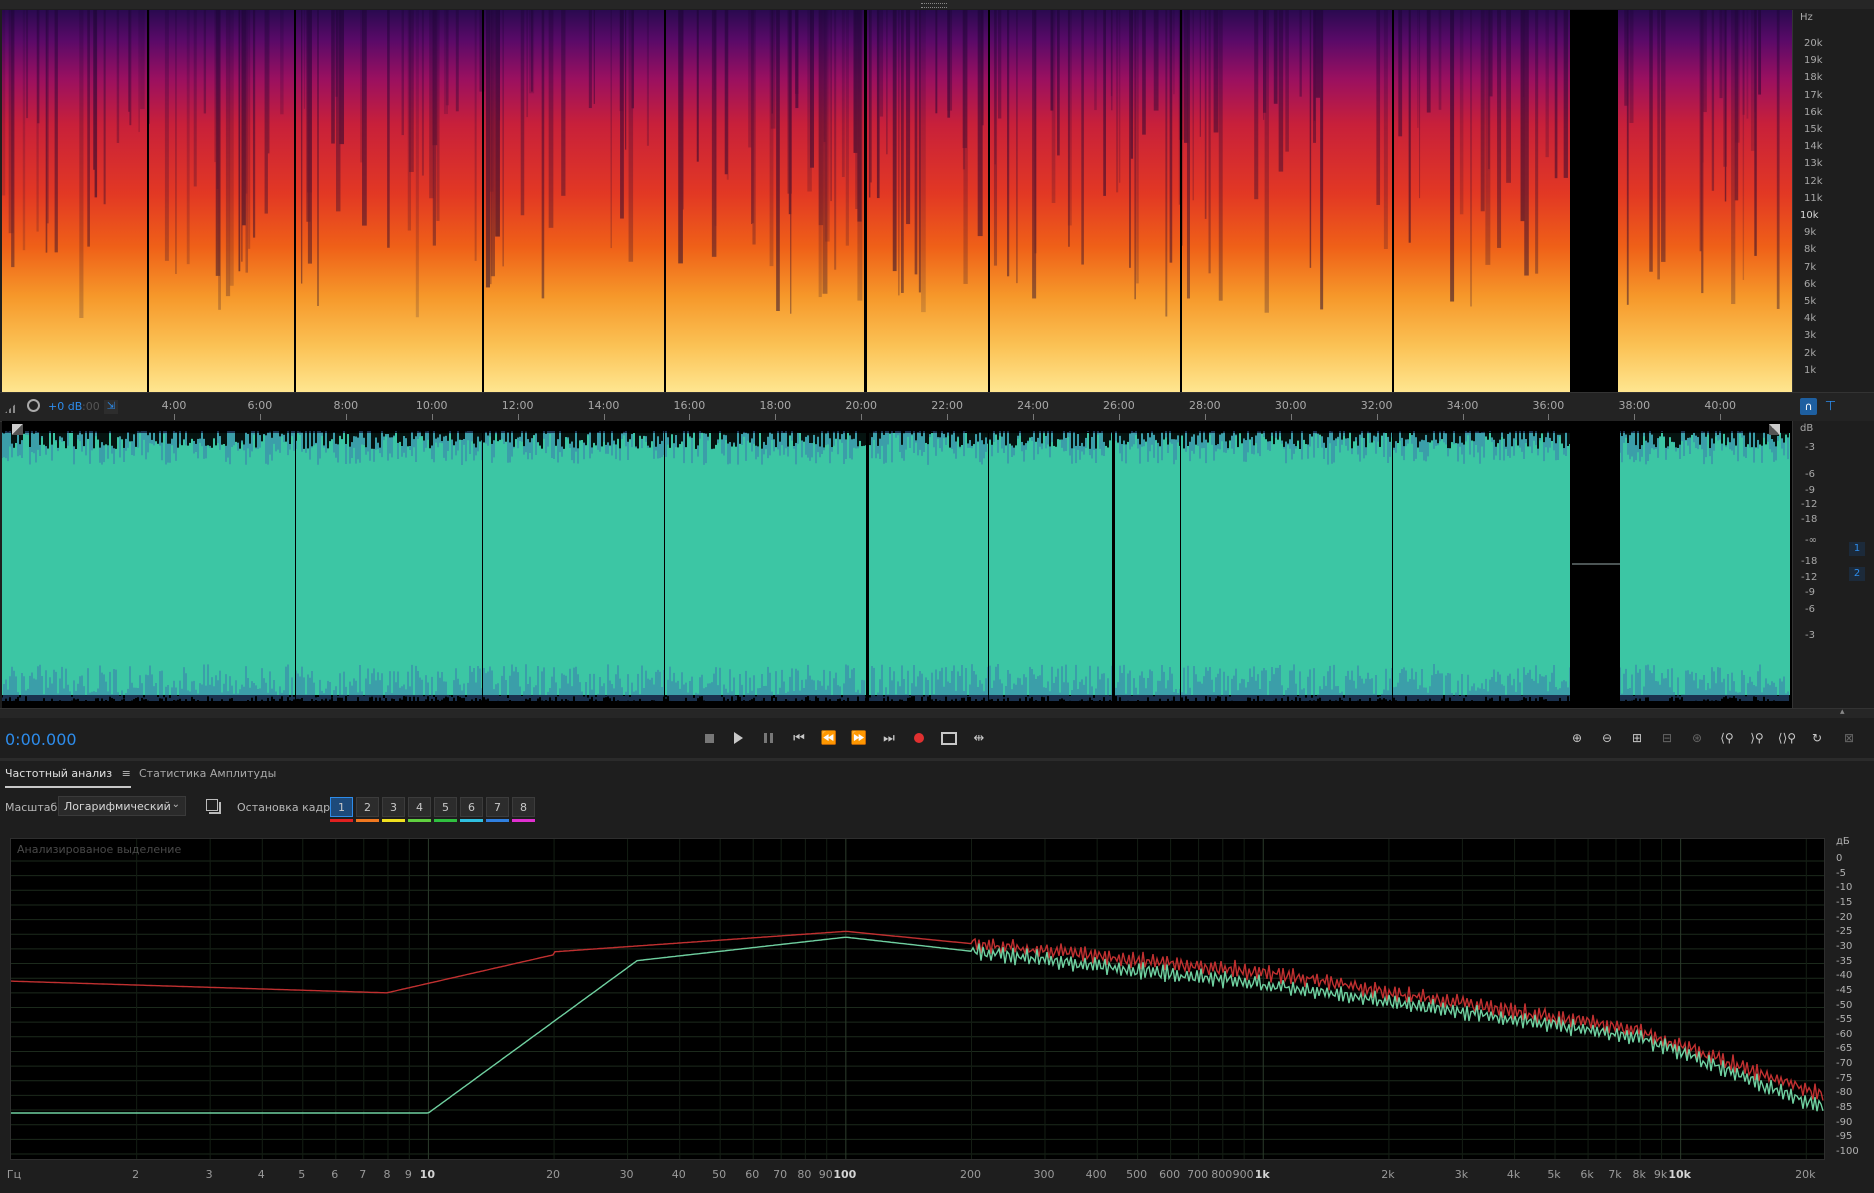  I want to click on zoom-in-time-button: ⊞, so click(1637, 738).